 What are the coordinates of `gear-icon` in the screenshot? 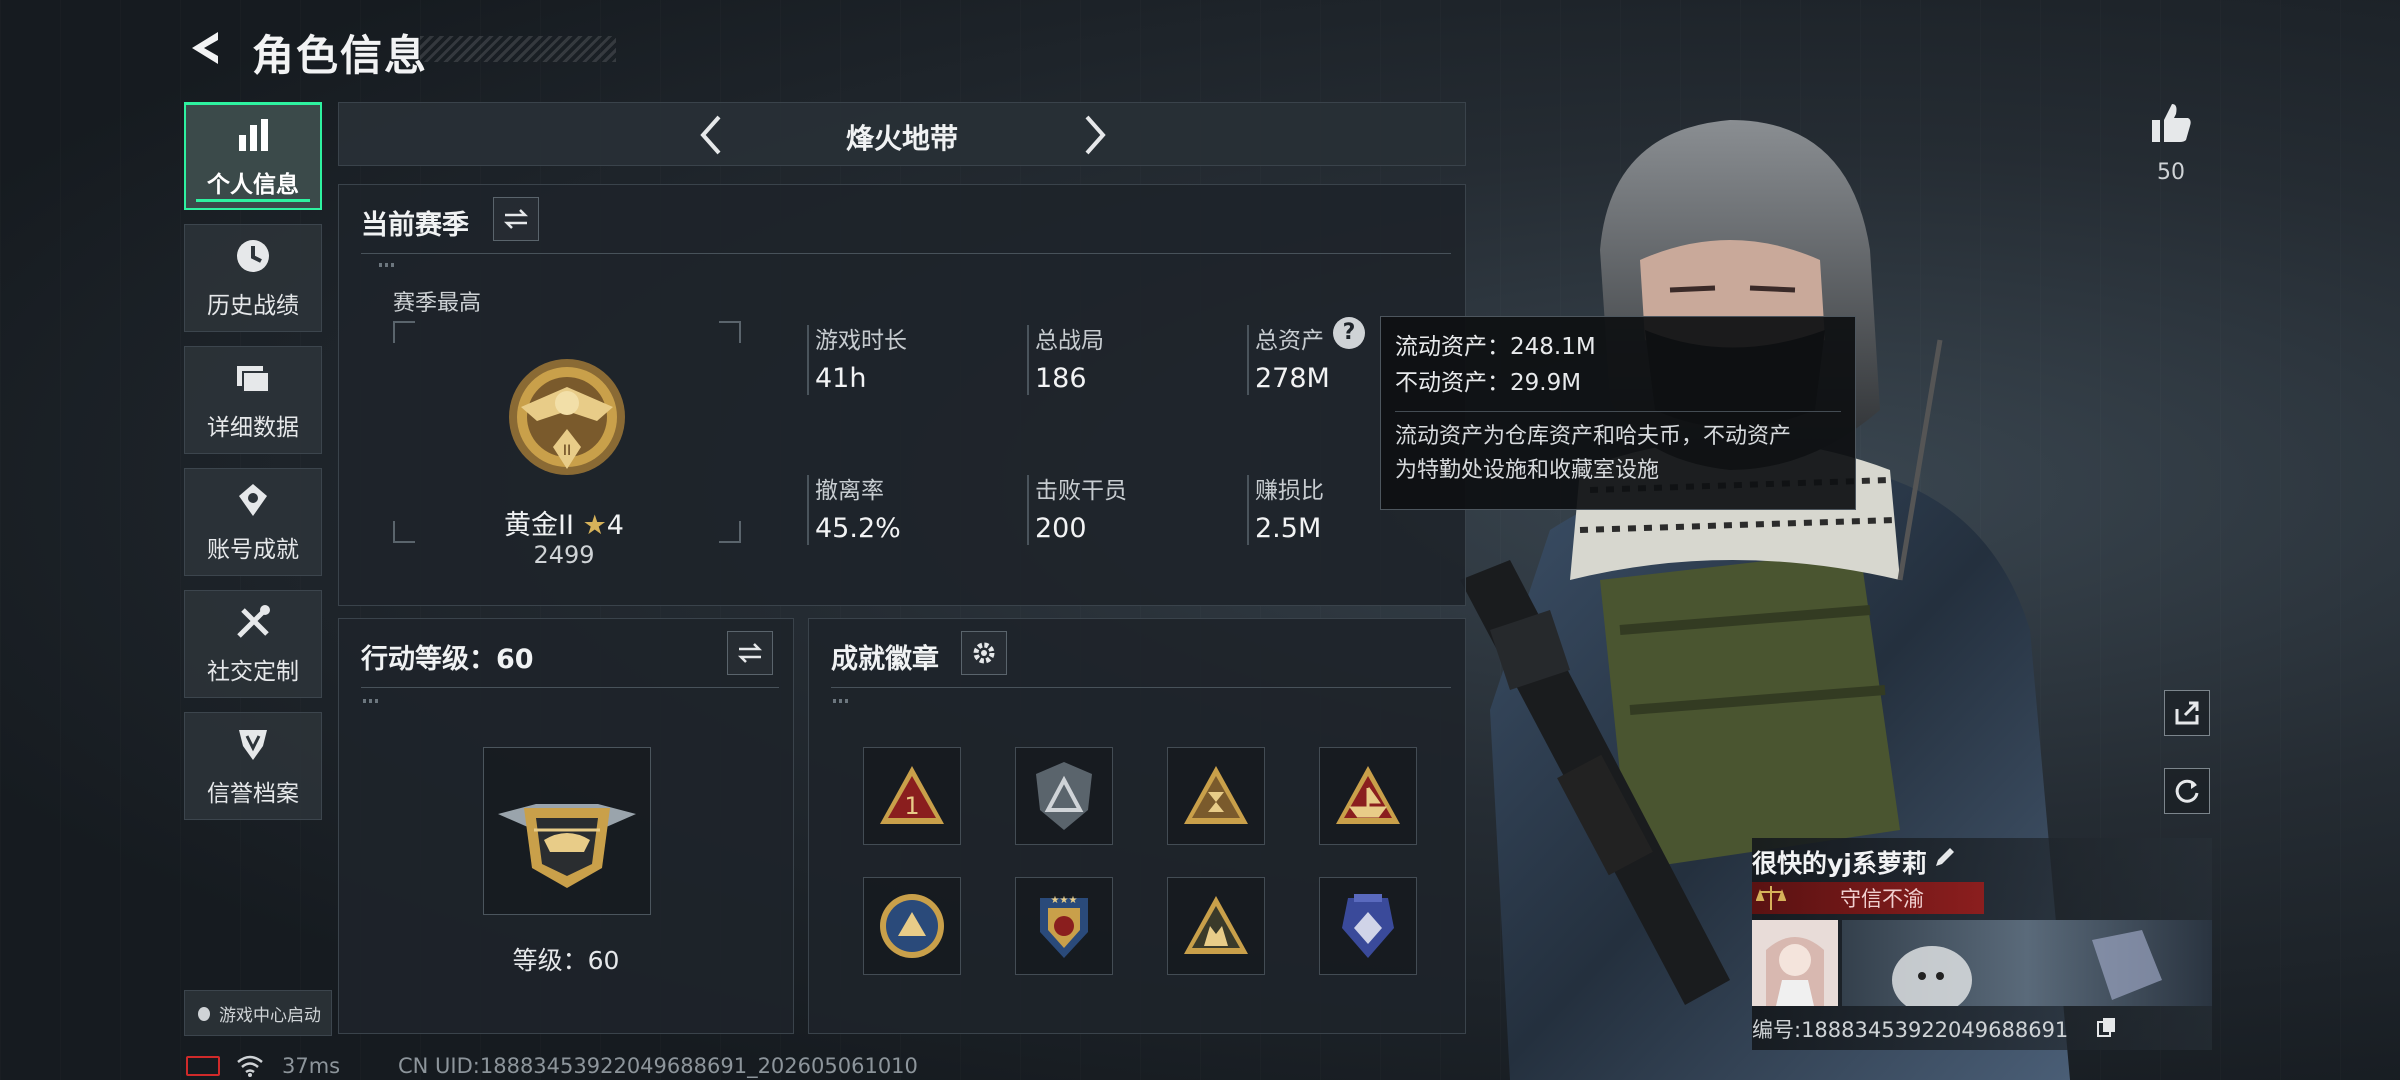 It's located at (984, 653).